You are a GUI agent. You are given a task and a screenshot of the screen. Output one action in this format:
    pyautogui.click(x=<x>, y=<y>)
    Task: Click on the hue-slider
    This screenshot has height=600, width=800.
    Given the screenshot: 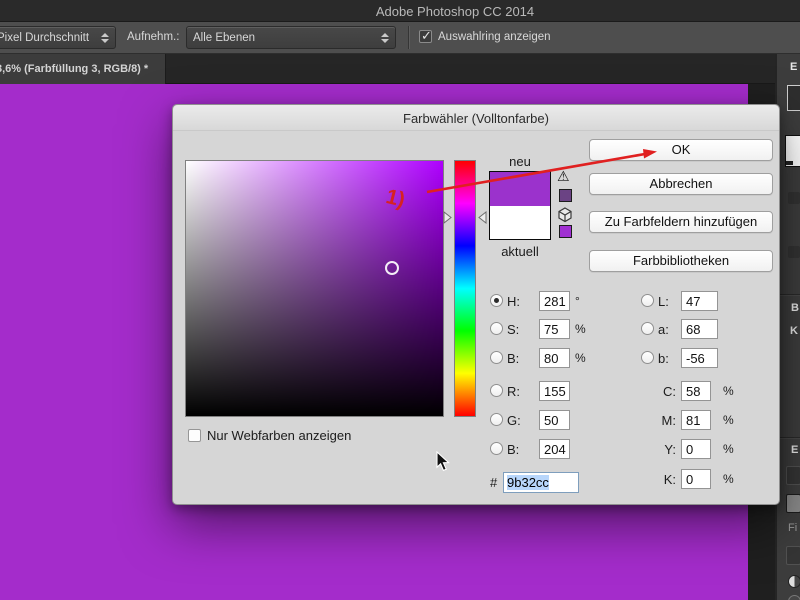 What is the action you would take?
    pyautogui.click(x=465, y=288)
    